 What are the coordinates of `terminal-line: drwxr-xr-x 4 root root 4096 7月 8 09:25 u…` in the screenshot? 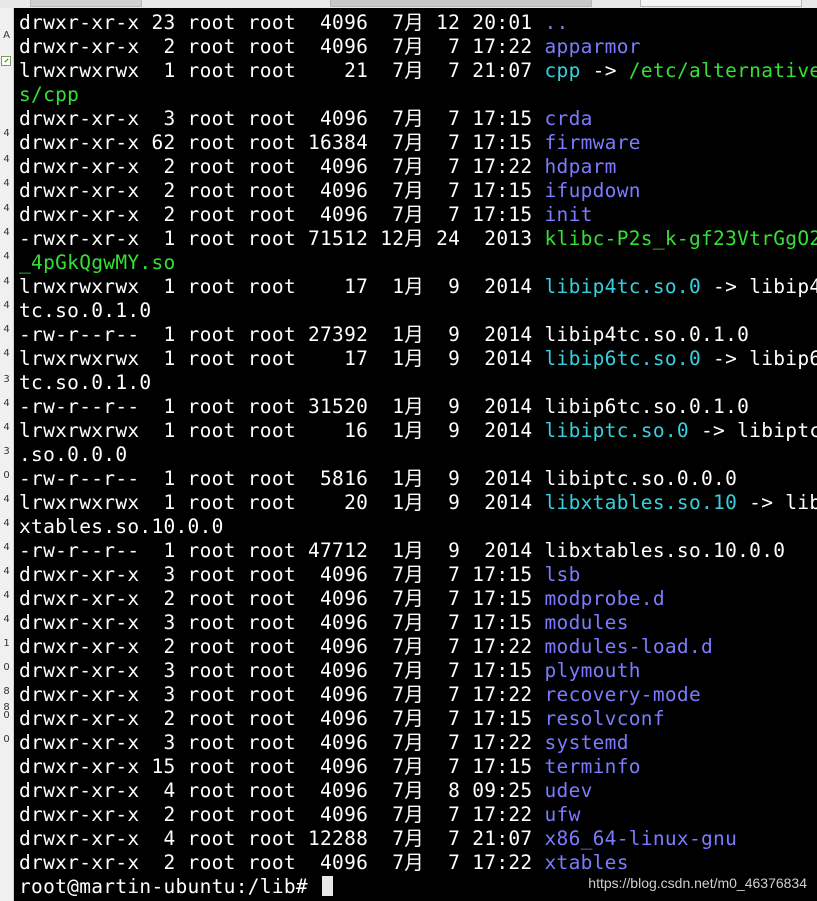 It's located at (418, 791).